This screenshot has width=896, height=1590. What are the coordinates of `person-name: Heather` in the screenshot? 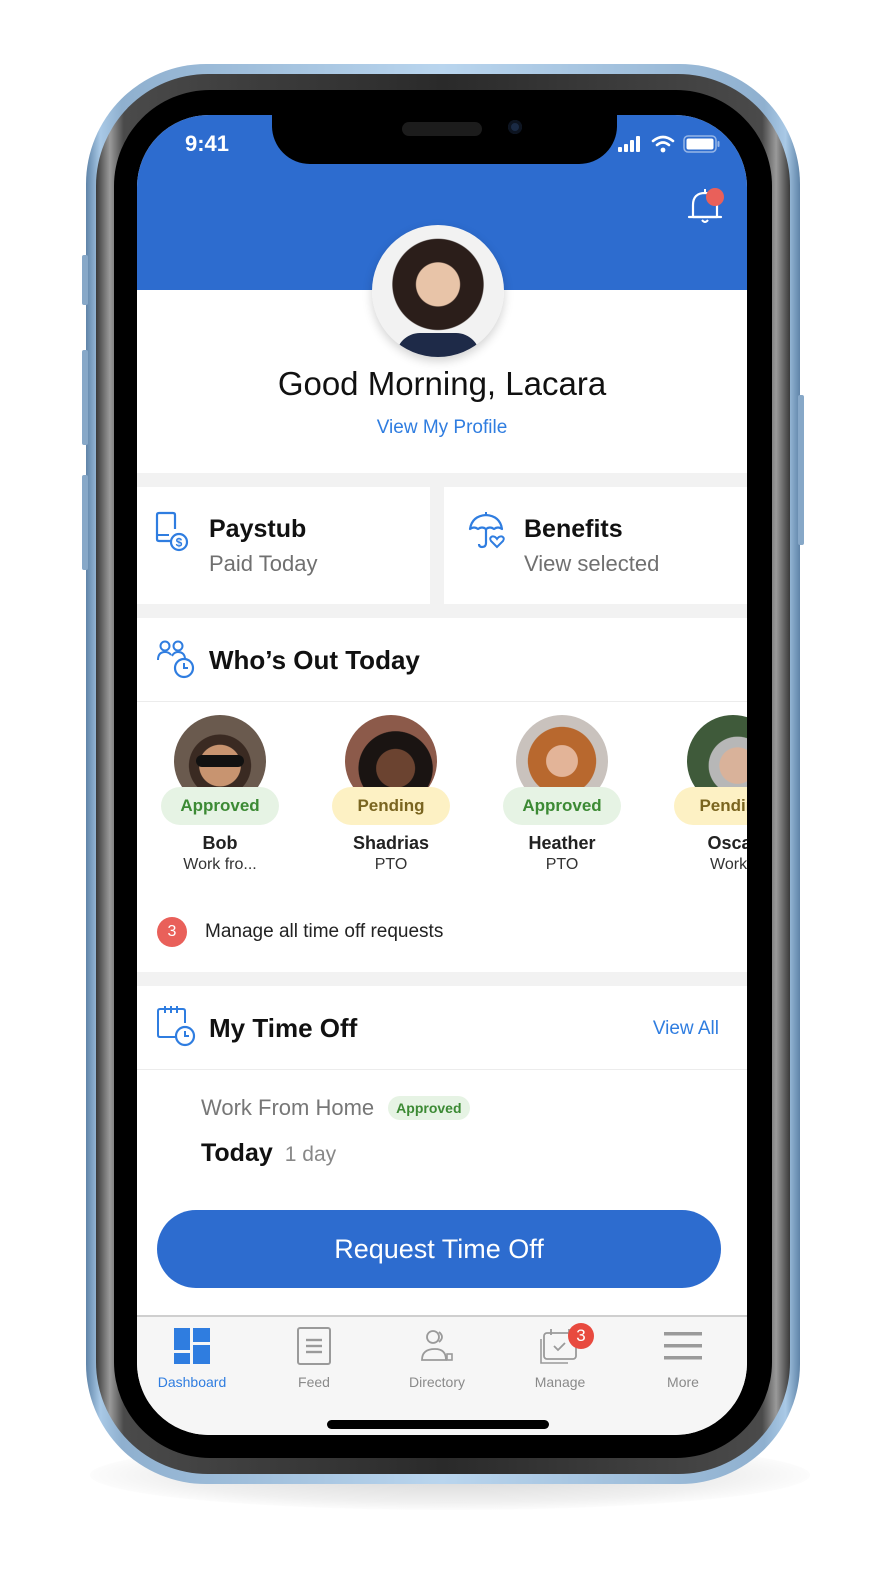 It's located at (562, 843).